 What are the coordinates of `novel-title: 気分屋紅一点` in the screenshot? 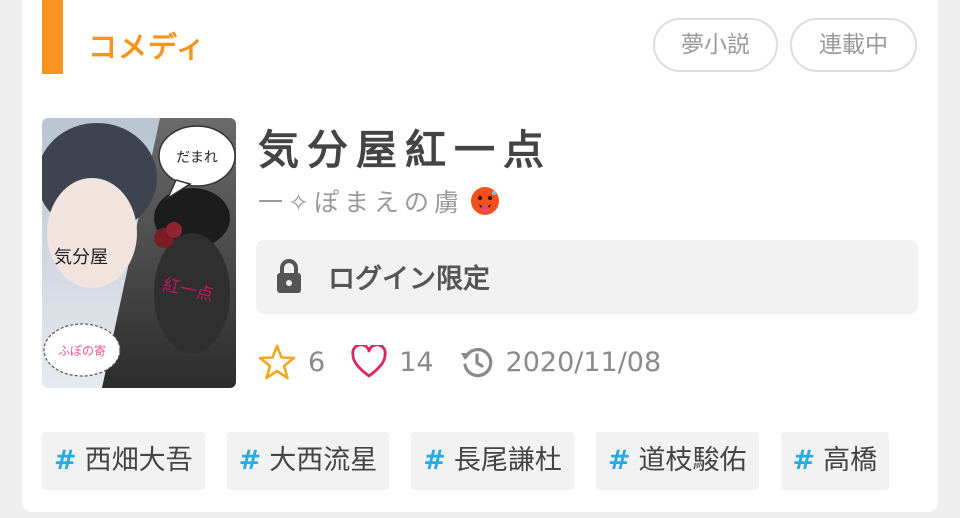 It's located at (405, 146).